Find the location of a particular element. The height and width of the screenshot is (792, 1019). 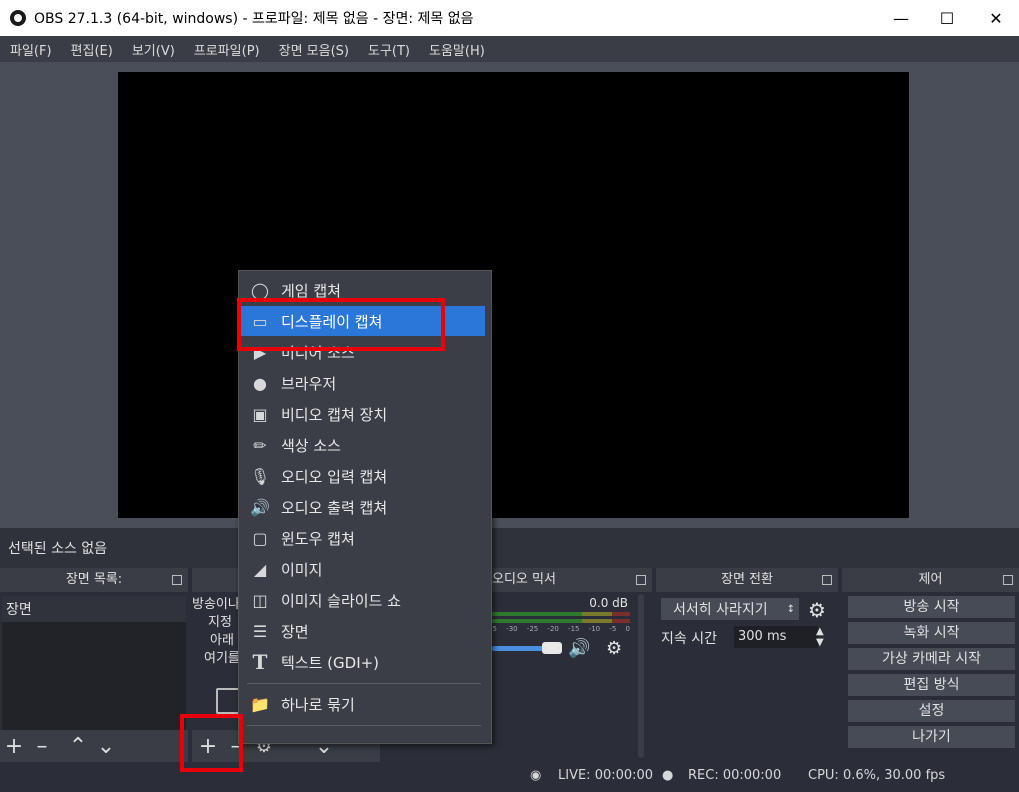

controls-dock-header: 제어 is located at coordinates (930, 580).